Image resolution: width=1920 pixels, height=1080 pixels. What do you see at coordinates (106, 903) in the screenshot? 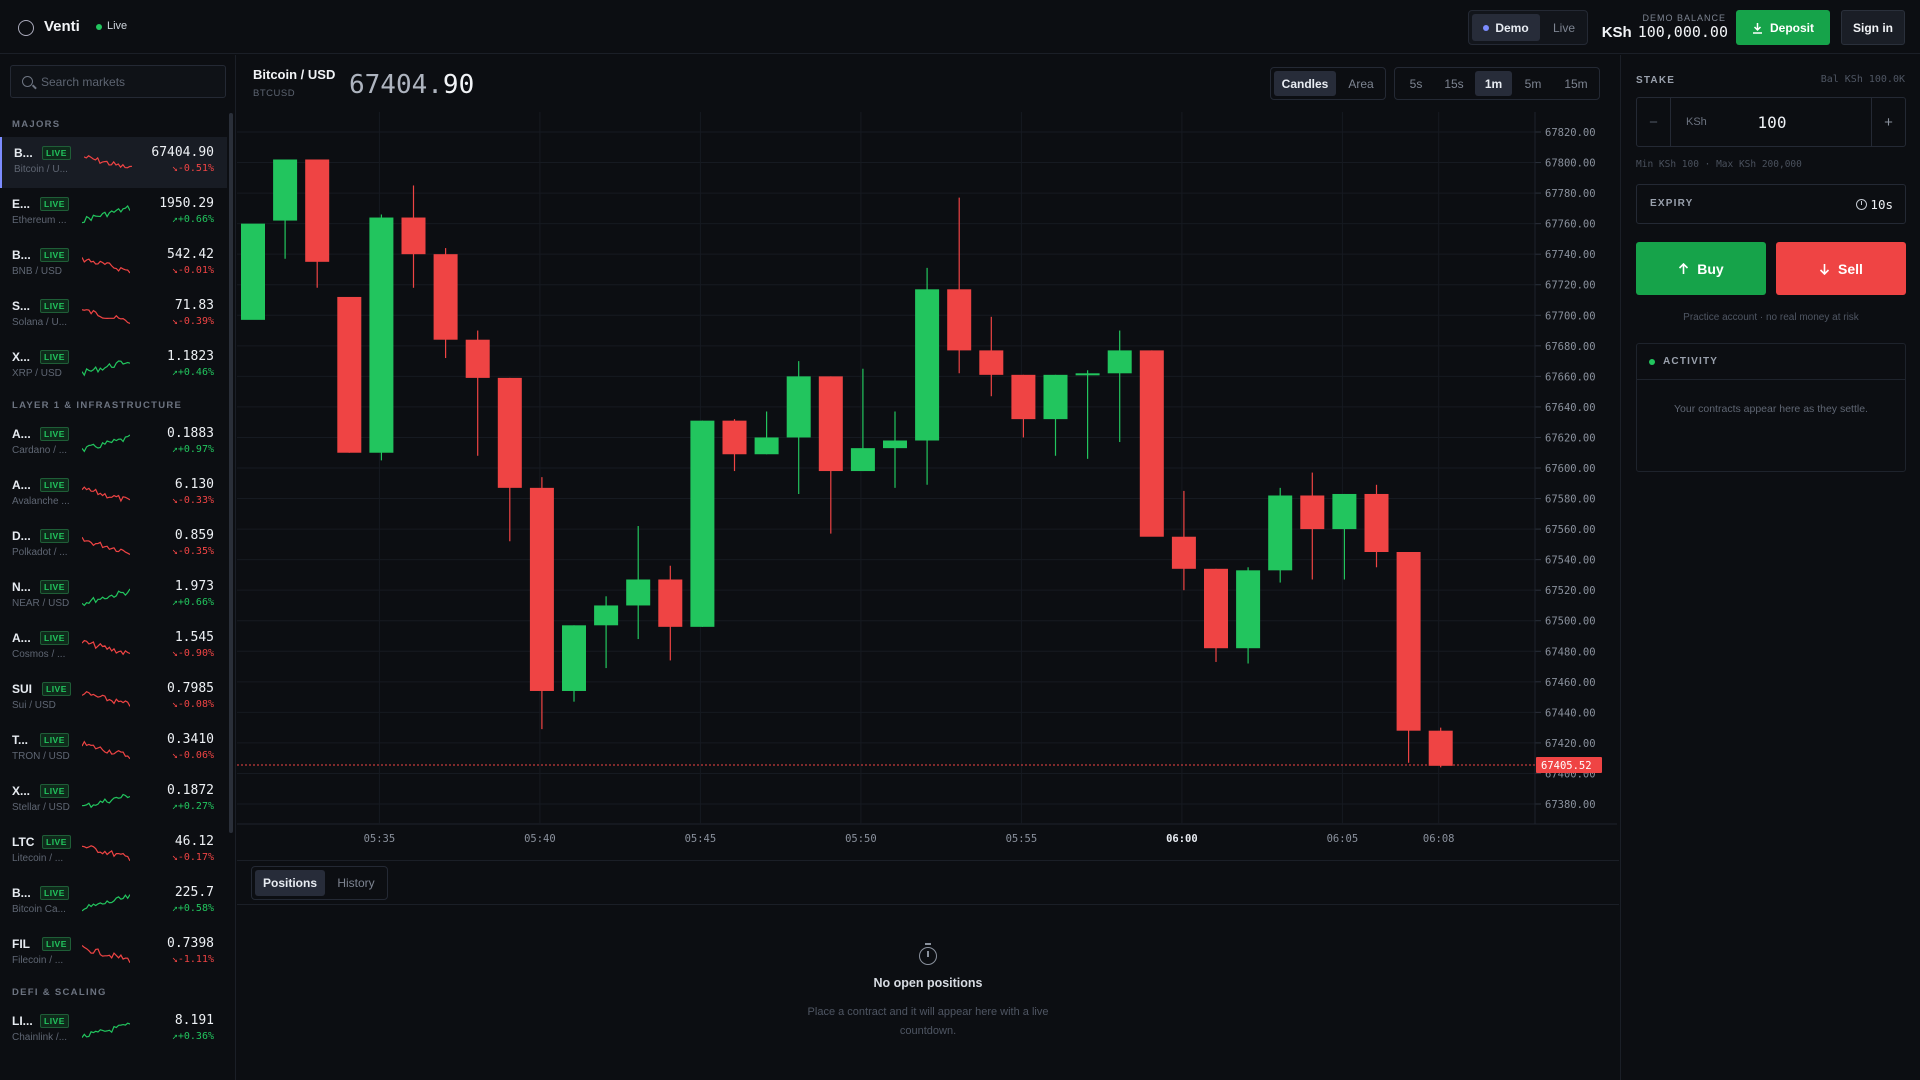
I see `sparkline` at bounding box center [106, 903].